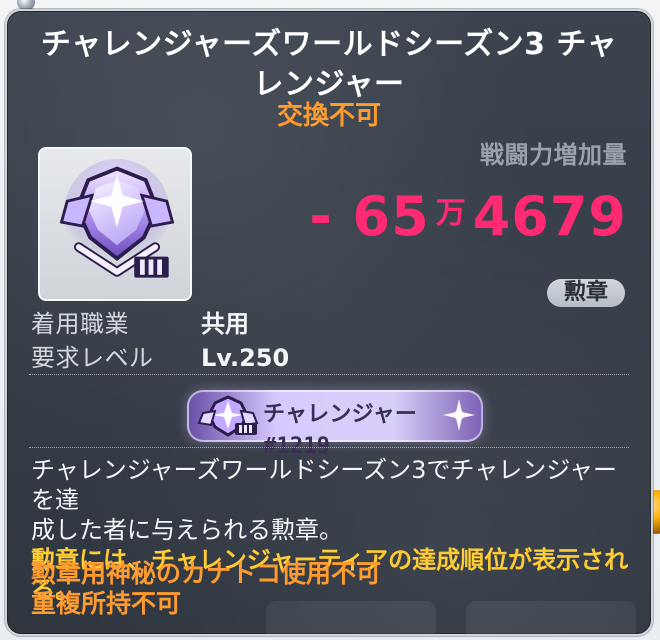  Describe the element at coordinates (549, 216) in the screenshot. I see `combat-power-rest: 4679` at that location.